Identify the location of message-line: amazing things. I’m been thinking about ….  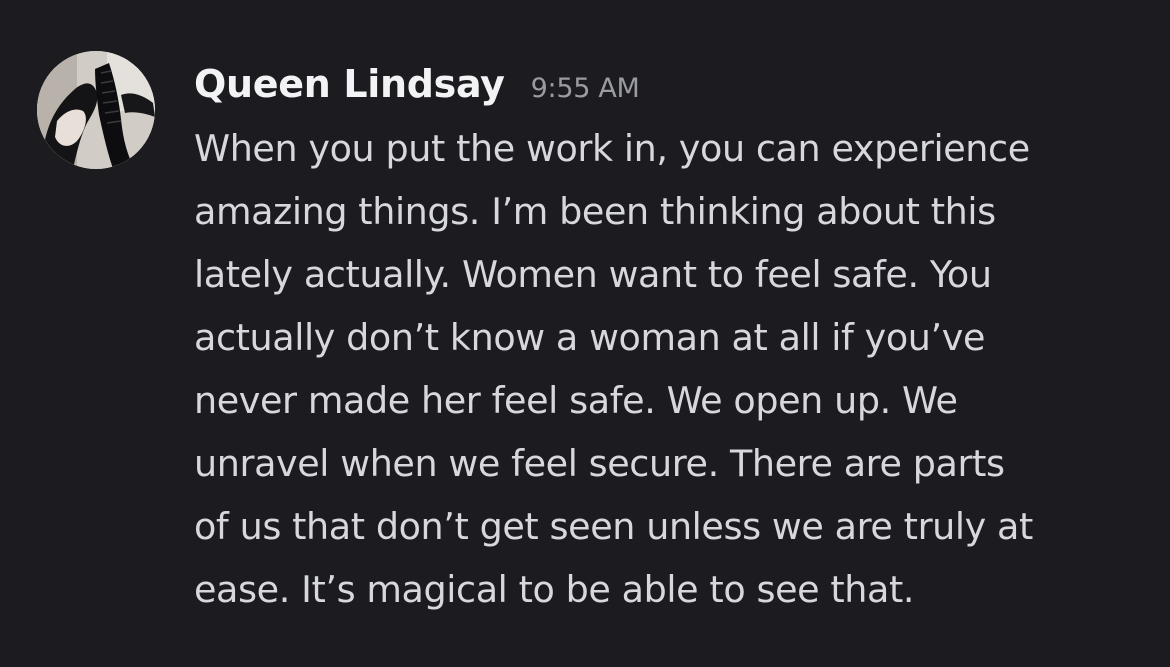
(595, 211).